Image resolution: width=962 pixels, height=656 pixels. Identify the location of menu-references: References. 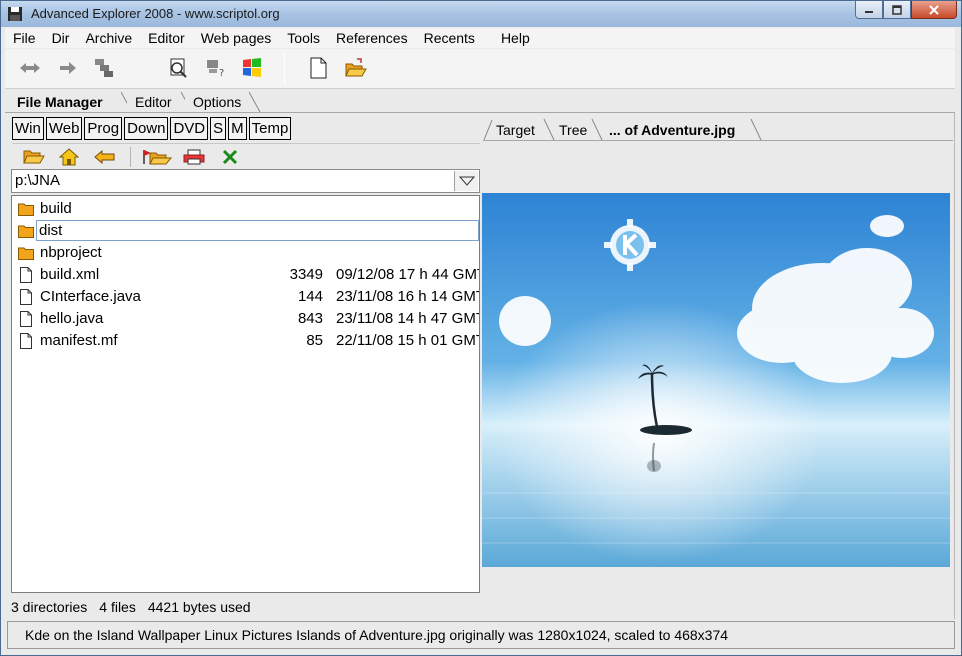
(372, 38).